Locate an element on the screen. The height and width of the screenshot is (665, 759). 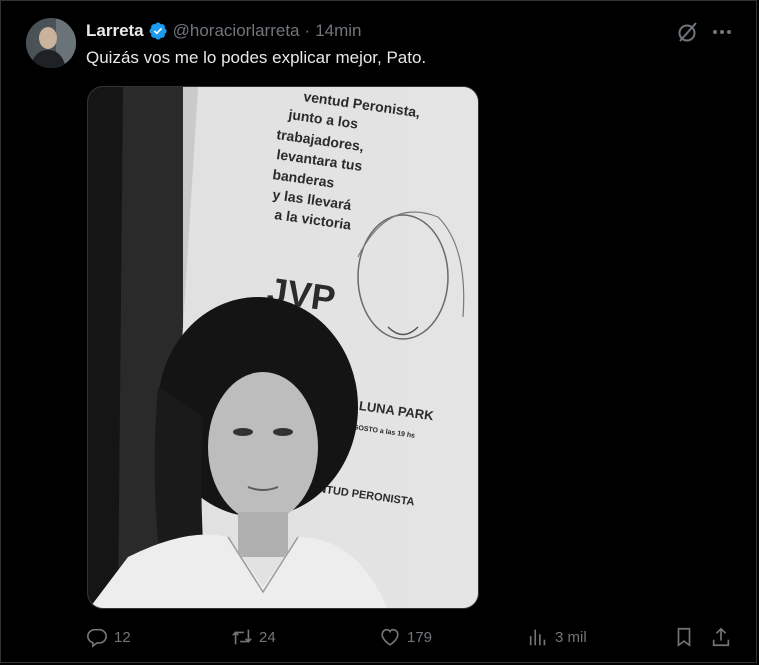
bookmark-icon is located at coordinates (684, 637).